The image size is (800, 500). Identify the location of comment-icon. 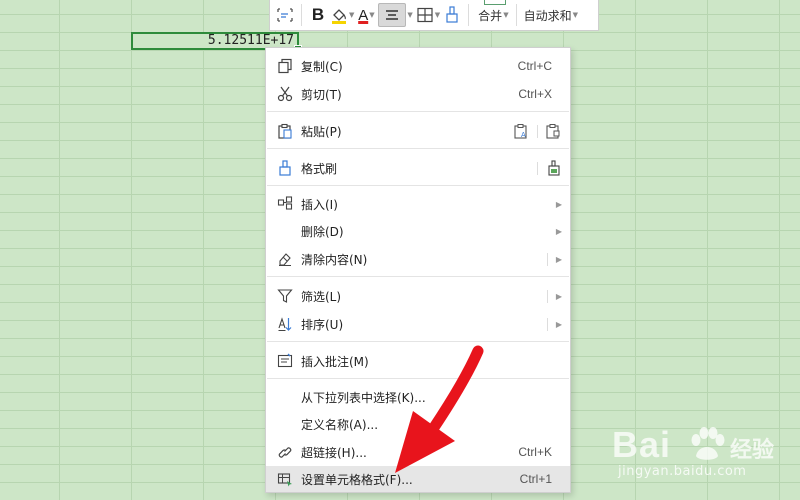
(285, 361).